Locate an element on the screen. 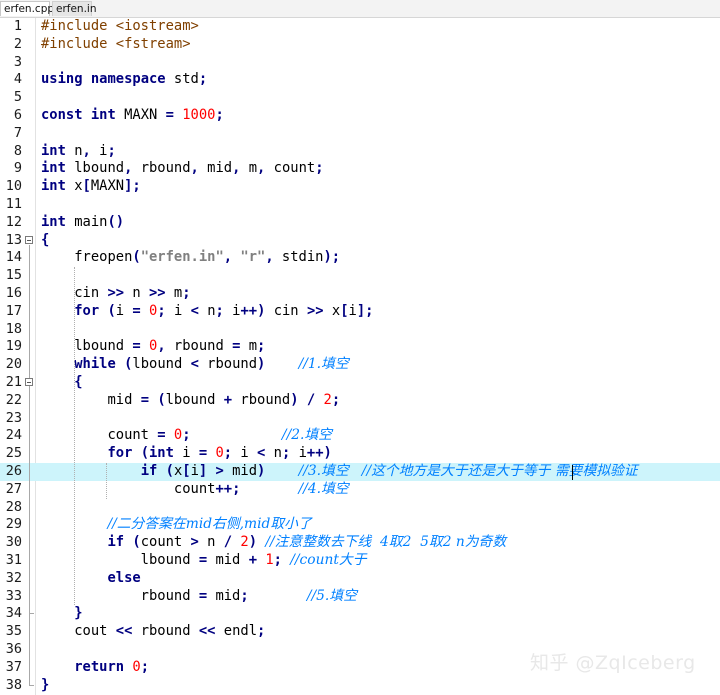 The height and width of the screenshot is (695, 720). code-text: mid = (lbound + rbound) / 2; is located at coordinates (190, 401).